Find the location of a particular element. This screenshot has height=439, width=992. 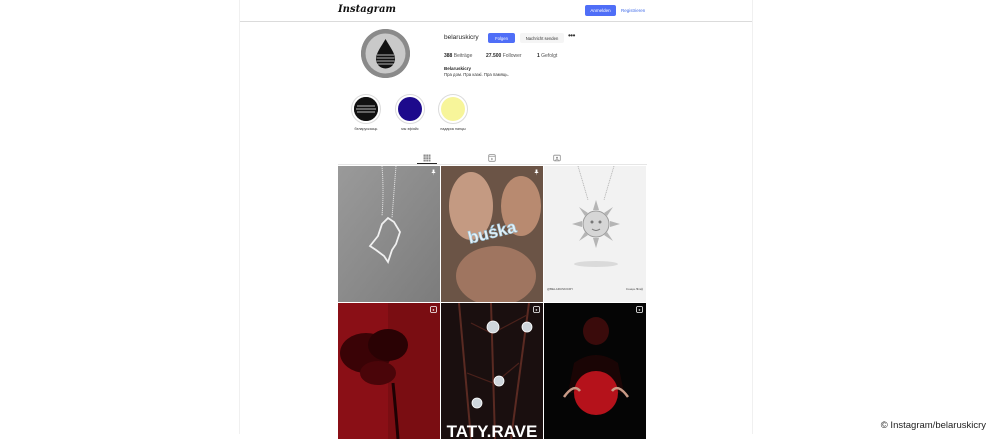

highlight-label: падарок панцы is located at coordinates (453, 129).